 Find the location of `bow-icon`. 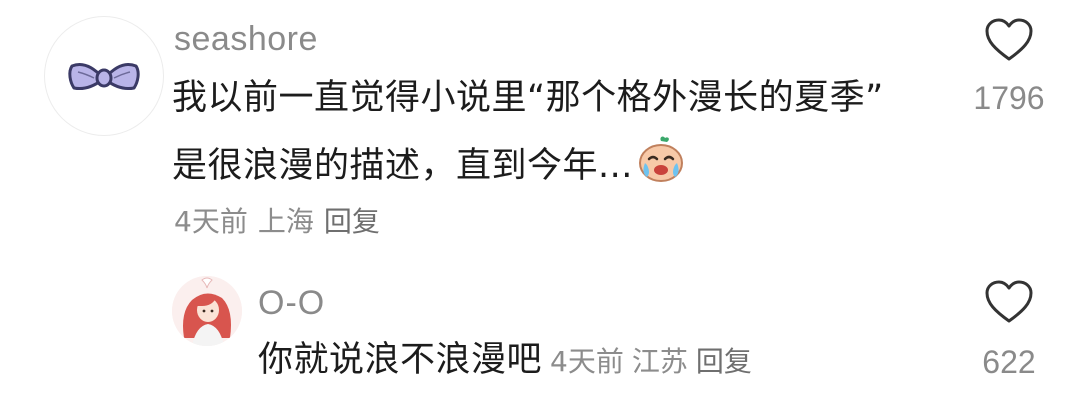

bow-icon is located at coordinates (104, 76).